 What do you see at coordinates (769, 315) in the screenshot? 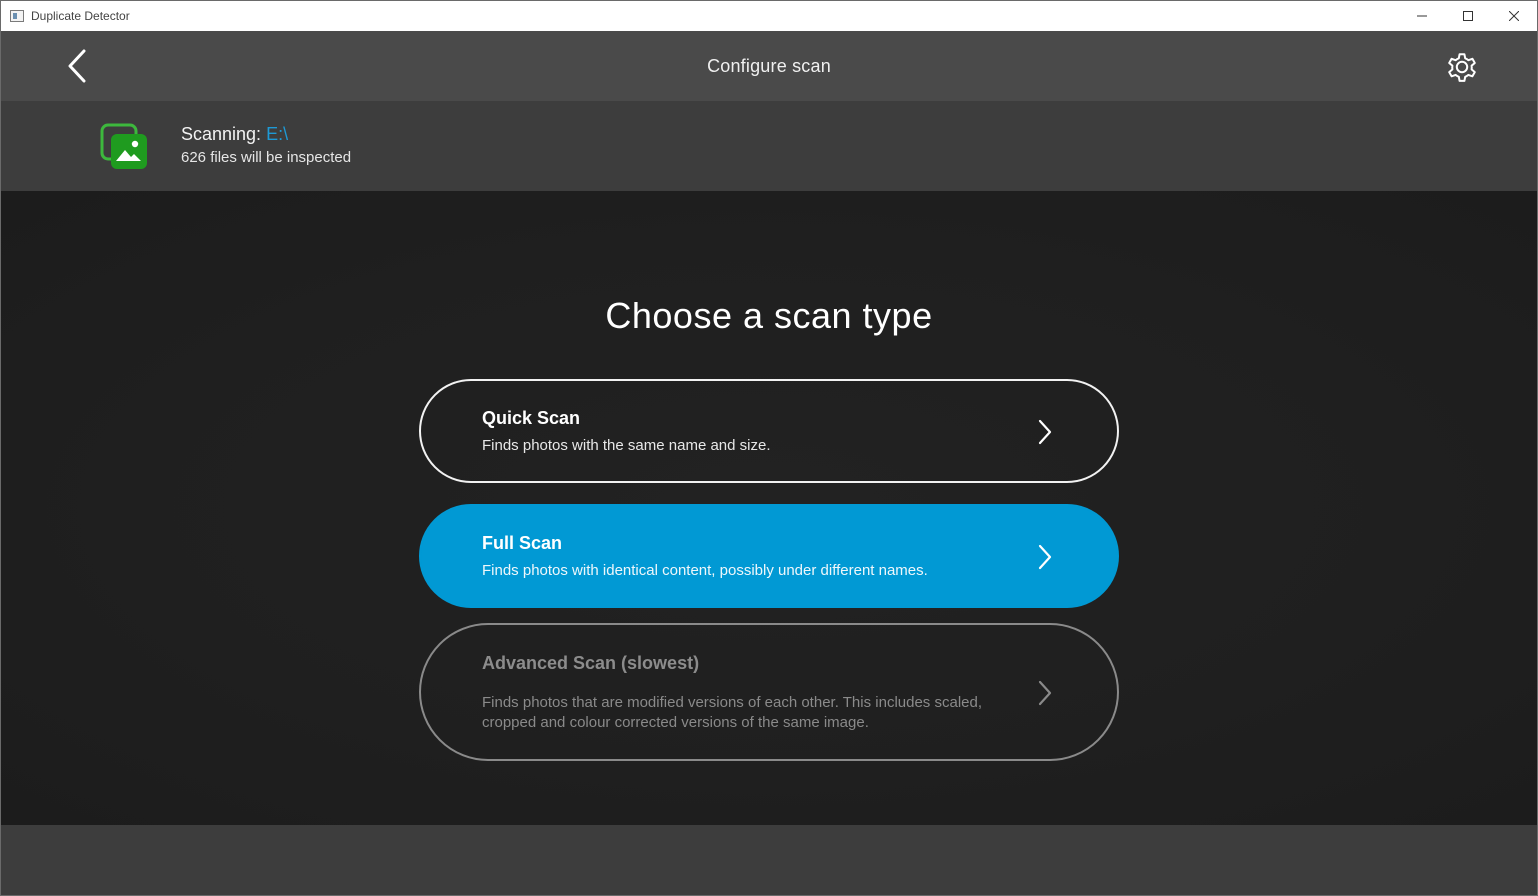
I see `scan-type-heading: Choose a scan type` at bounding box center [769, 315].